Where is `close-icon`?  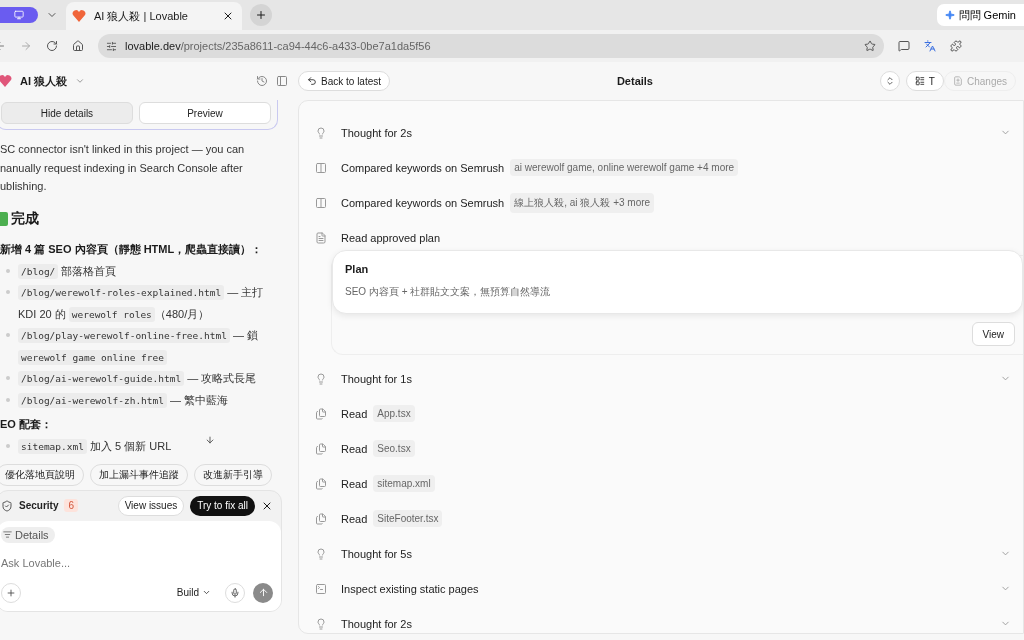 close-icon is located at coordinates (228, 16).